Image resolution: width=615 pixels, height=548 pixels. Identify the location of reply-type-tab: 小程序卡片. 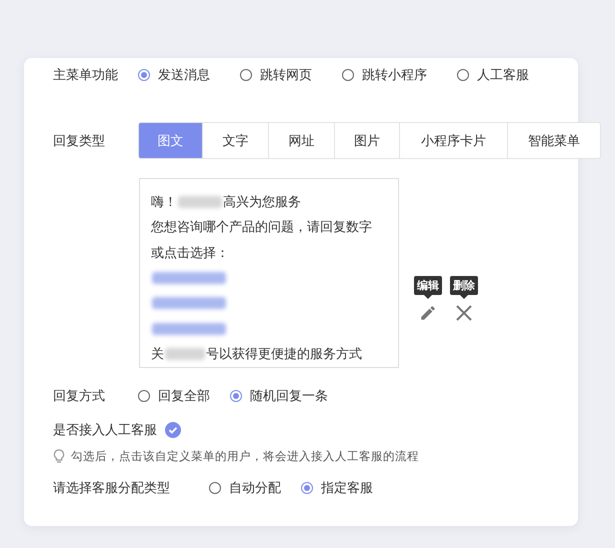
(453, 140).